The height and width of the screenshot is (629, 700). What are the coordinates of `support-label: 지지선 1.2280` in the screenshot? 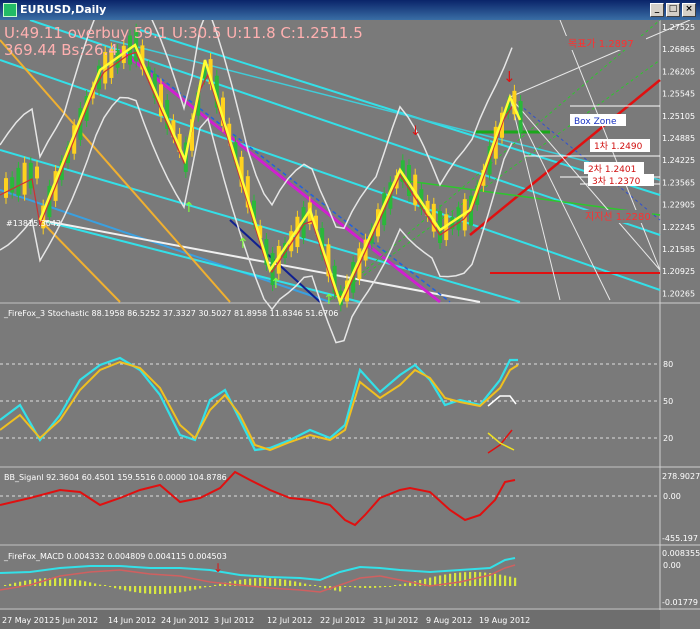 It's located at (618, 217).